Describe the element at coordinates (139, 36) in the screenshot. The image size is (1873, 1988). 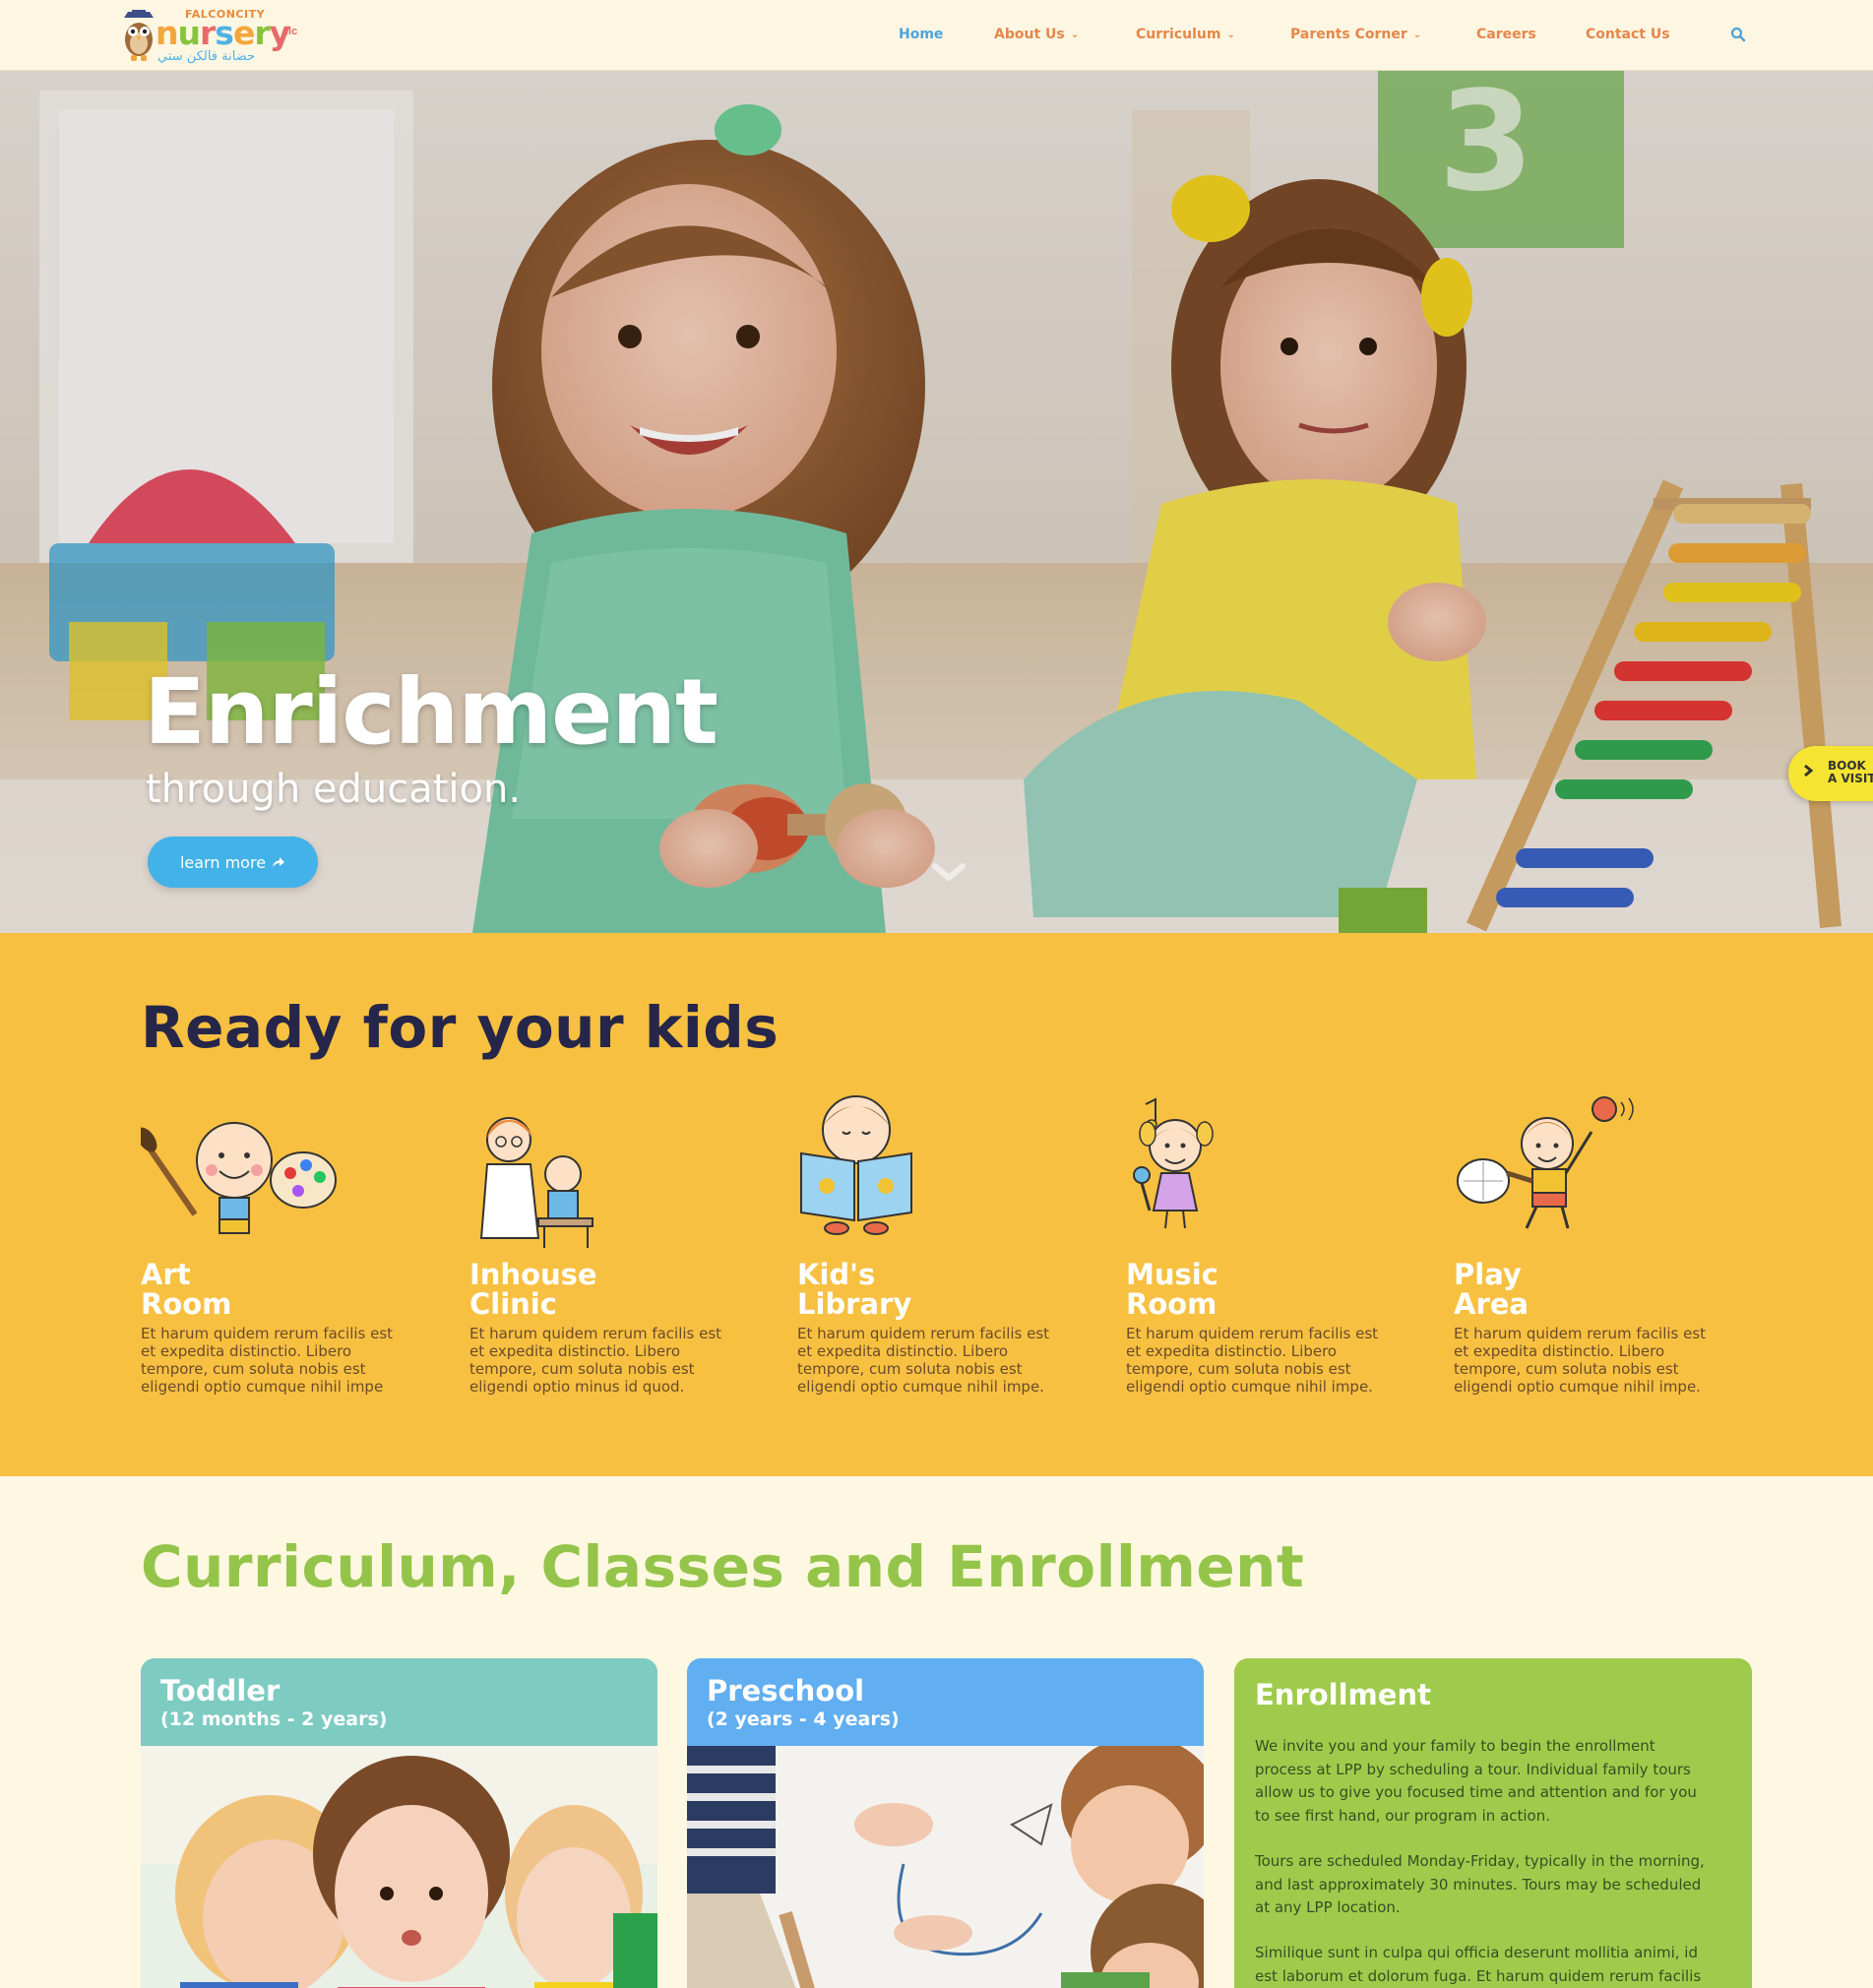
I see `owl-mascot-icon` at that location.